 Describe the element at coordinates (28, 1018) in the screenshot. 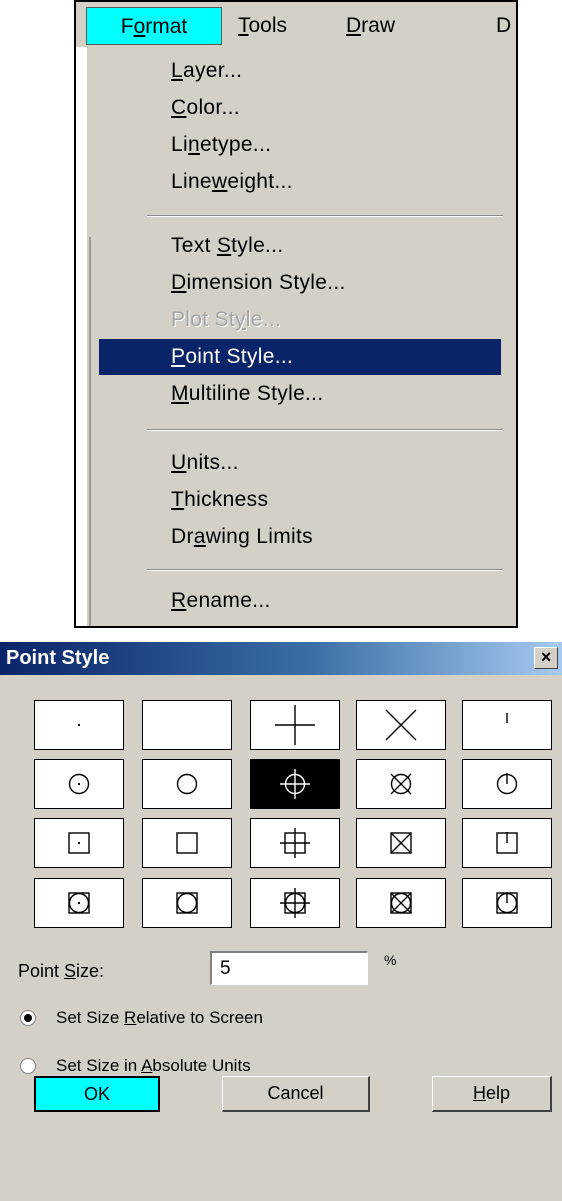

I see `radio-relative` at that location.